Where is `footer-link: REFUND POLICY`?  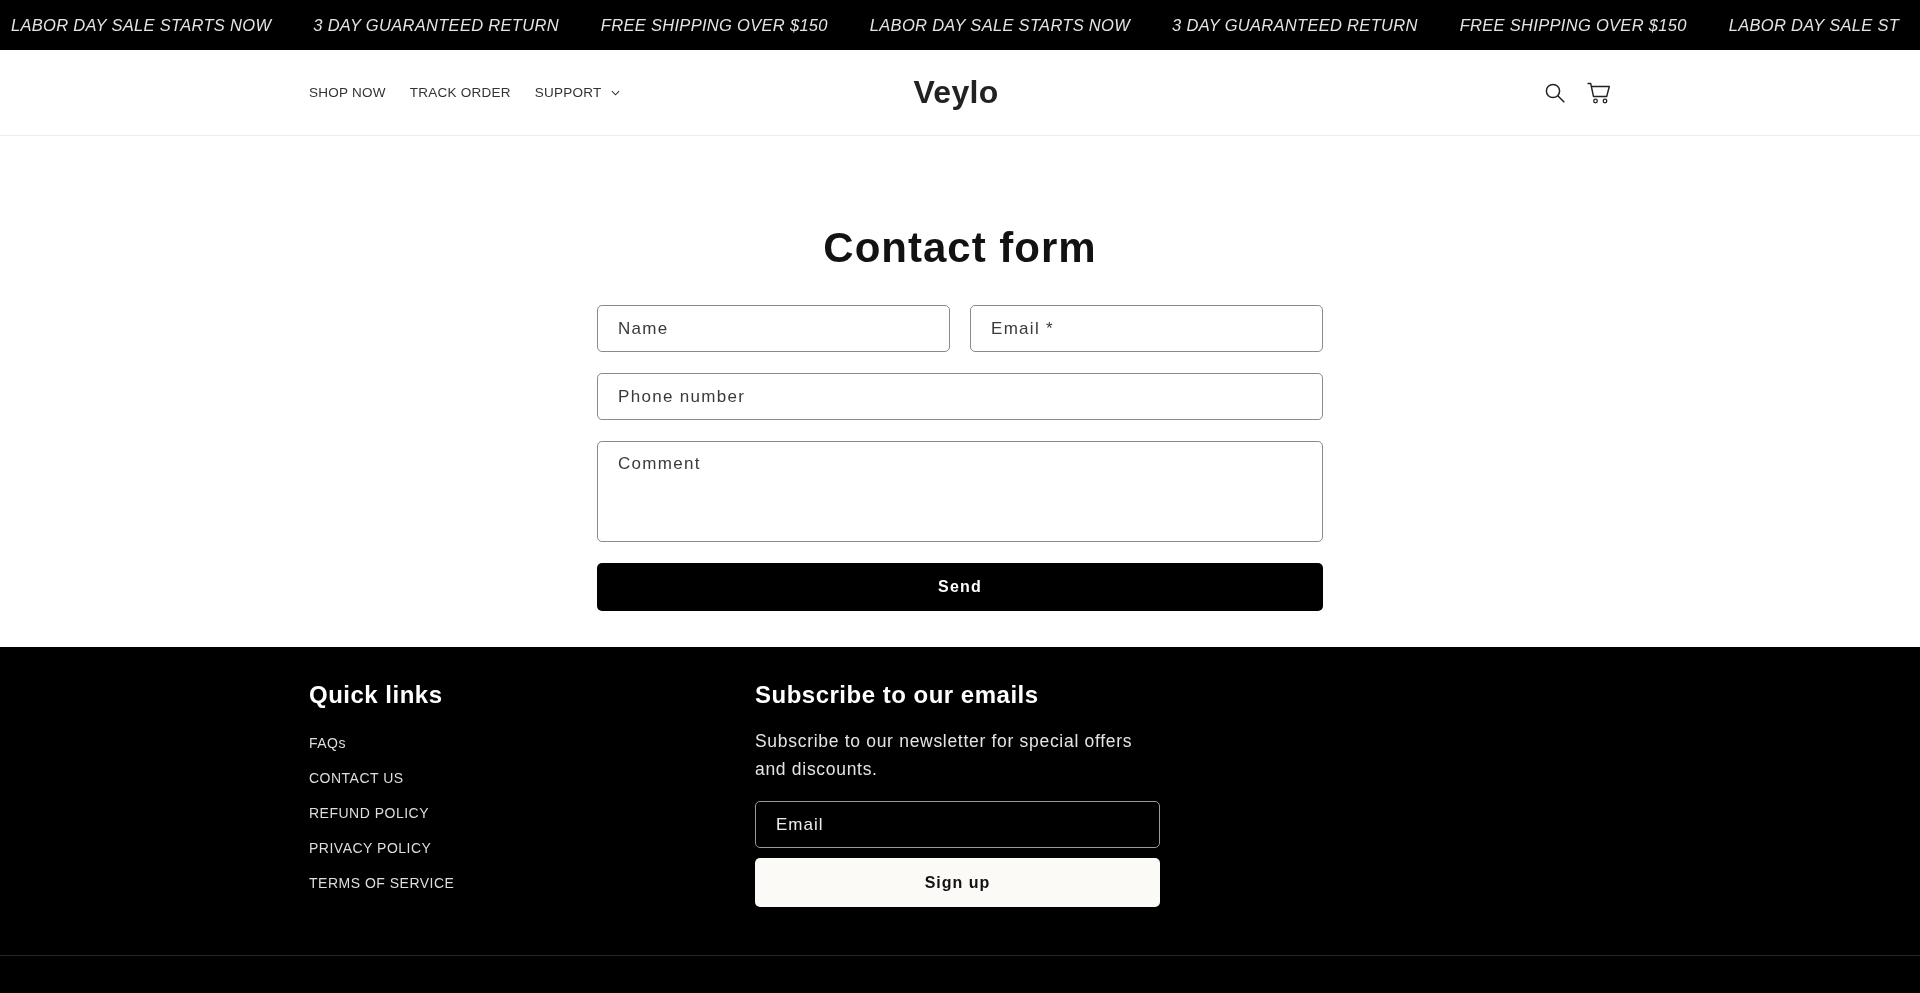 footer-link: REFUND POLICY is located at coordinates (369, 813).